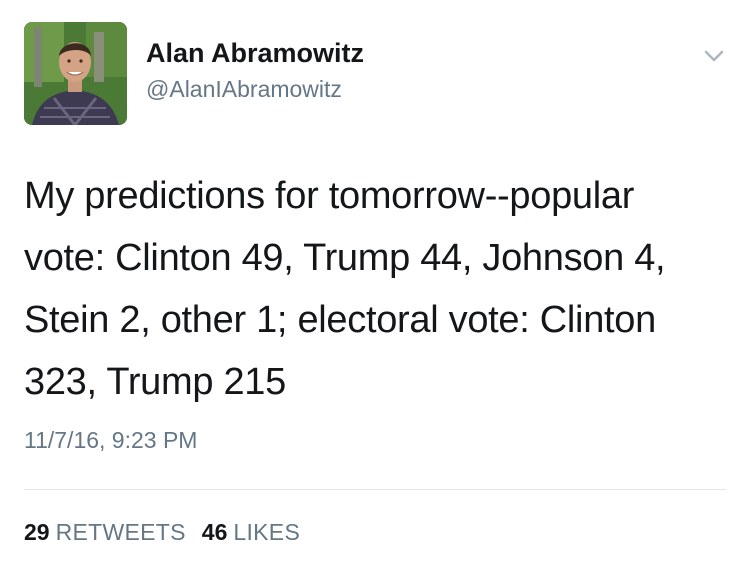  I want to click on author-name: Alan Abramowitz, so click(255, 53).